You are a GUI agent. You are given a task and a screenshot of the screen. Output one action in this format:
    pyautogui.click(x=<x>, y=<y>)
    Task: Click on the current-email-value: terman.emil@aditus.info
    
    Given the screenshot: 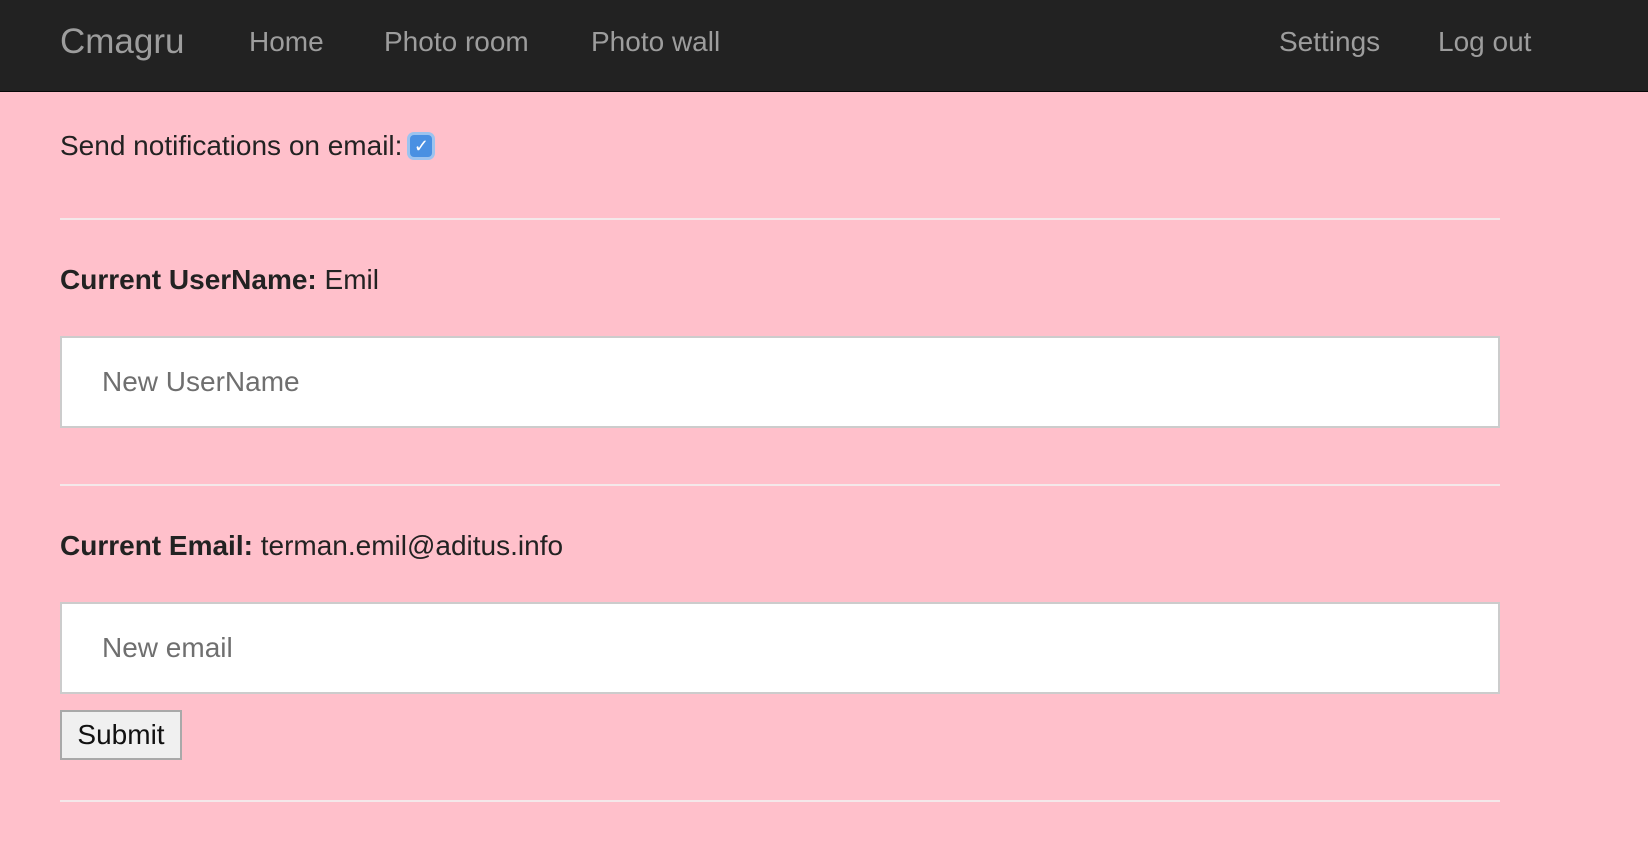 What is the action you would take?
    pyautogui.click(x=412, y=545)
    